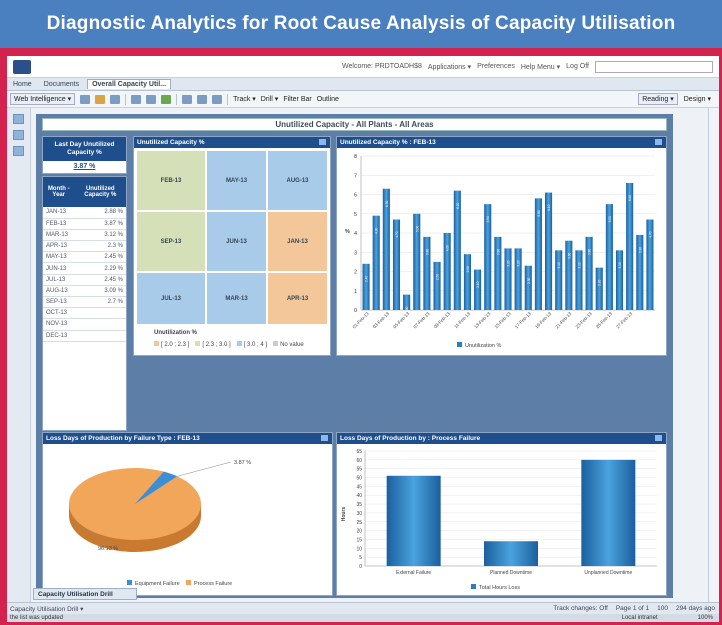  What do you see at coordinates (171, 344) in the screenshot?
I see `heatmap-legend-item: [ 2.0 ; 2.3 ]` at bounding box center [171, 344].